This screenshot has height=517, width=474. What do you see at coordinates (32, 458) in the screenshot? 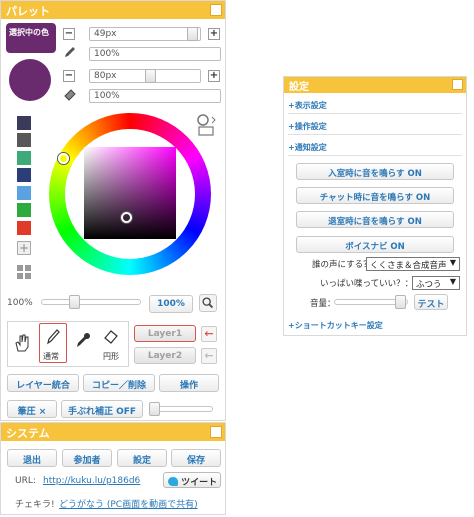
I see `exit-button: 退出` at bounding box center [32, 458].